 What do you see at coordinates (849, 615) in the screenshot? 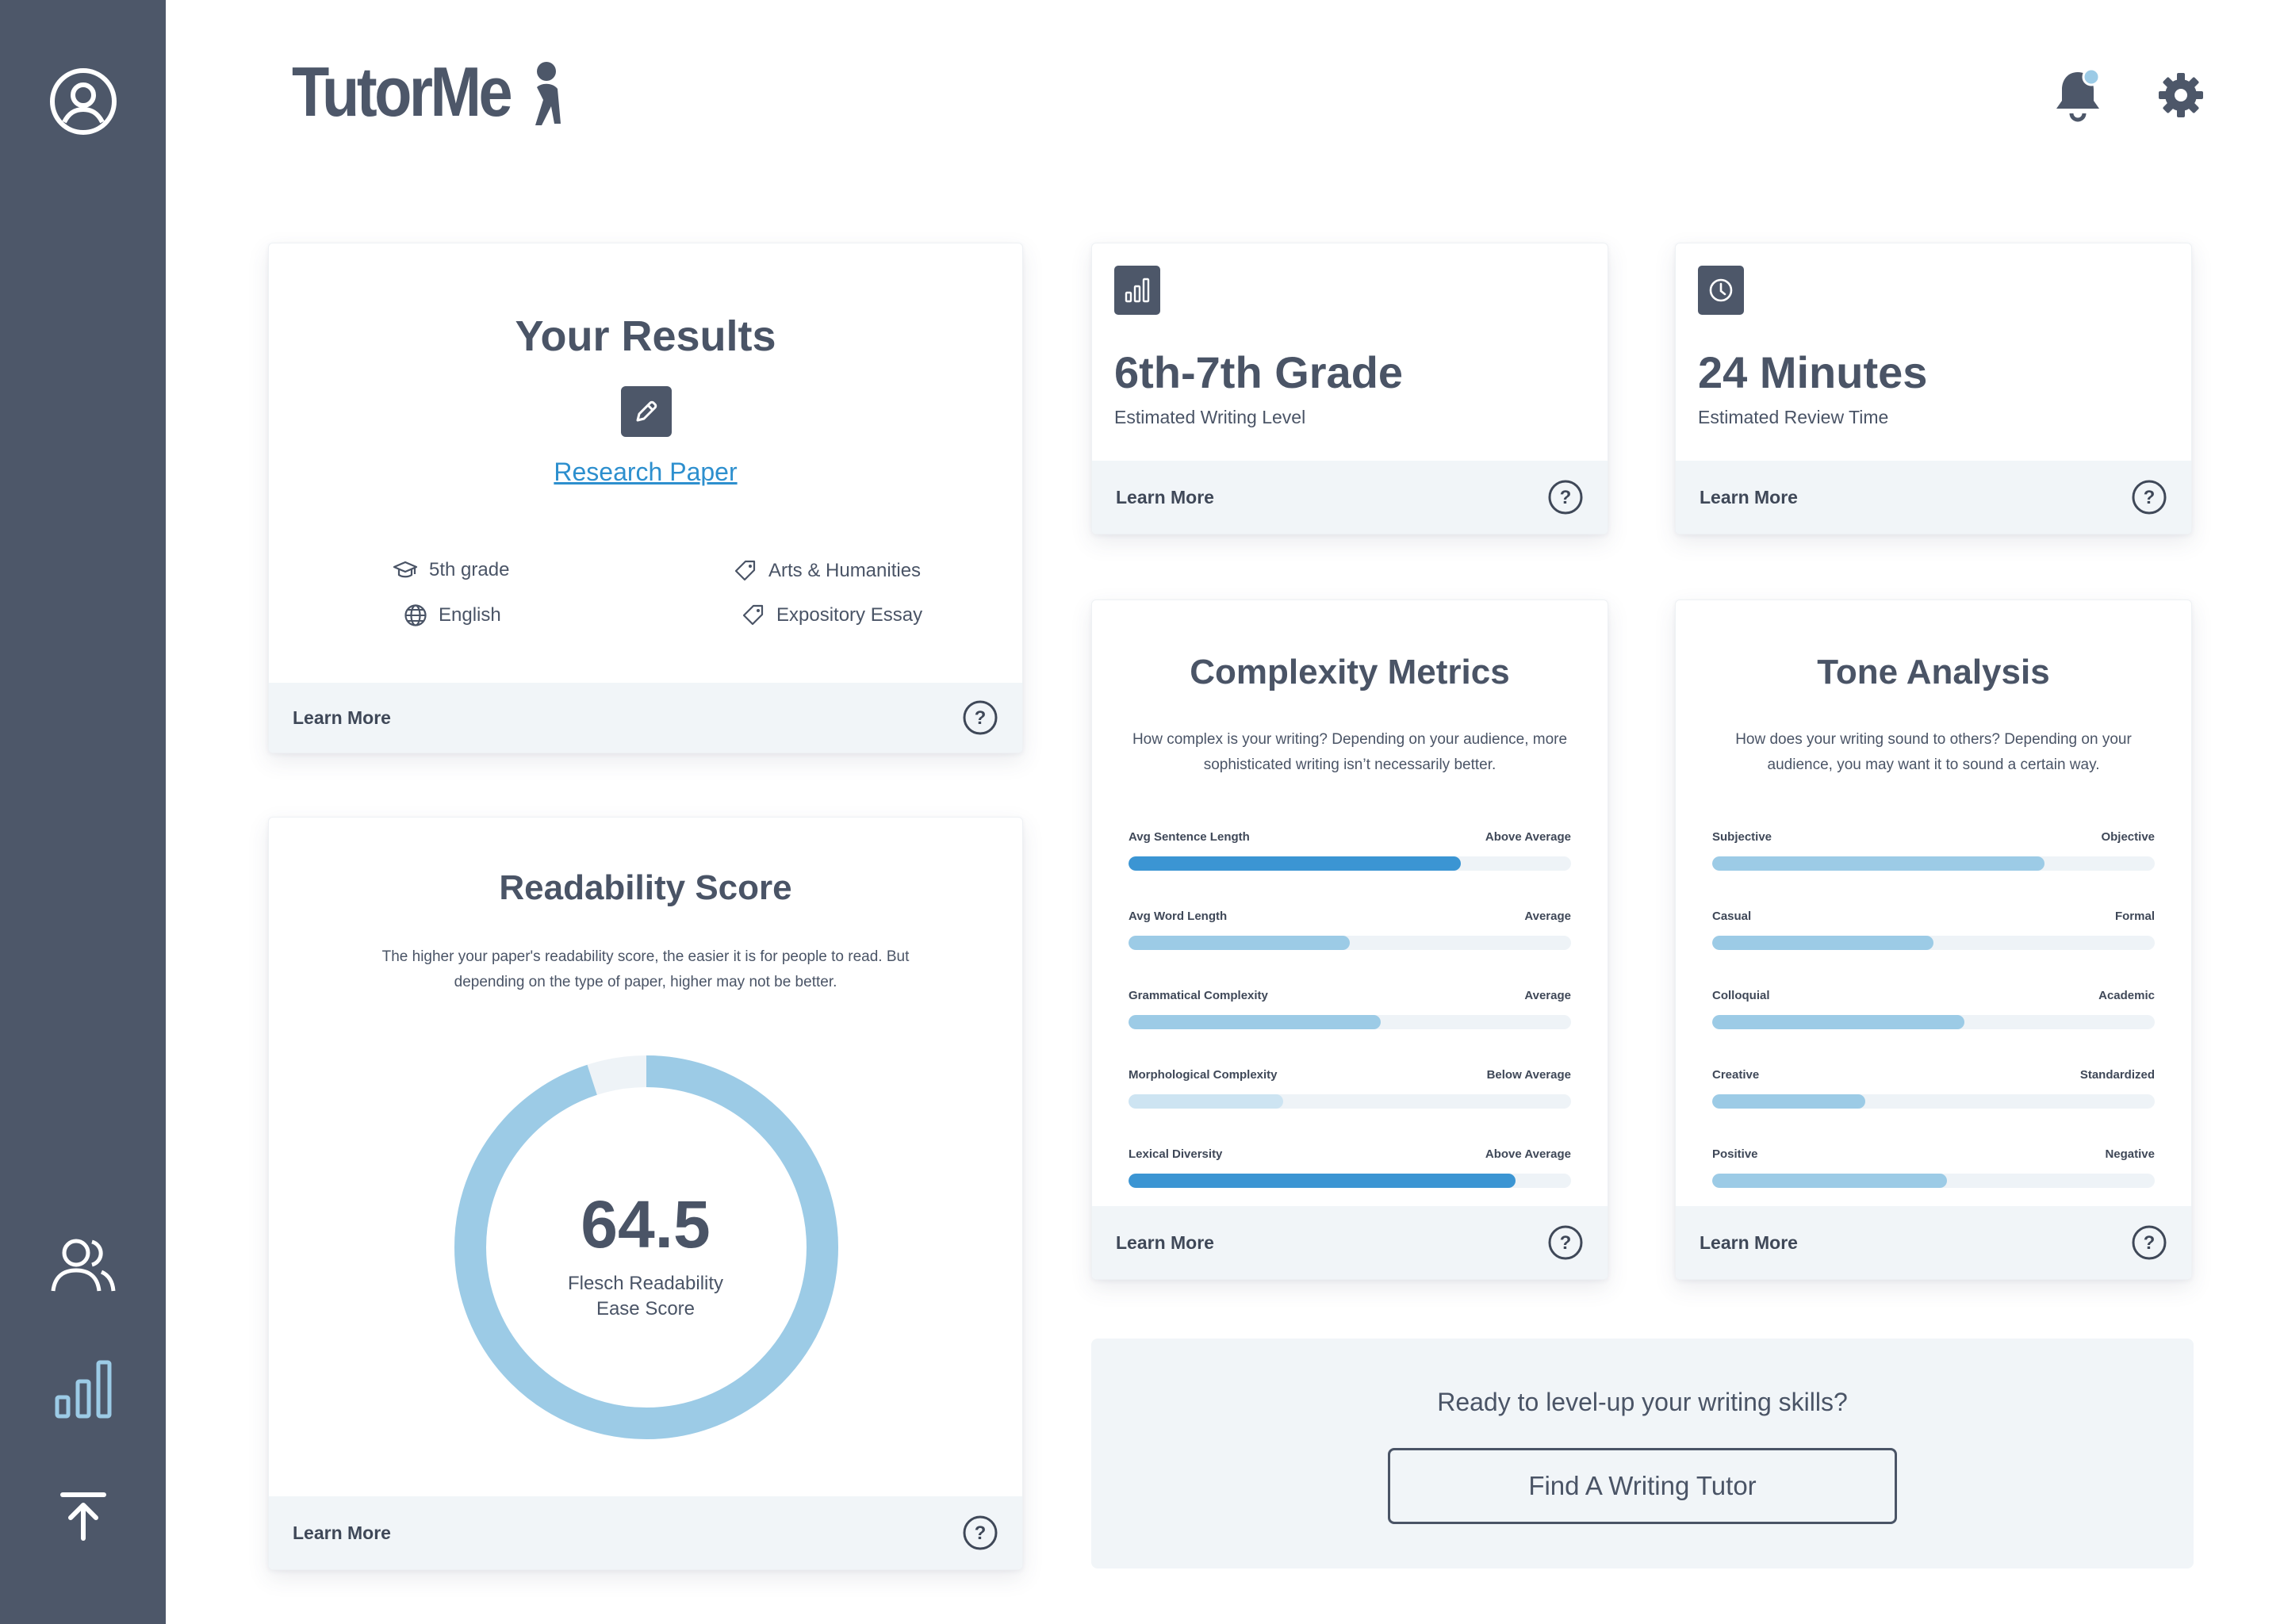
I see `paper-type-label: Expository Essay` at bounding box center [849, 615].